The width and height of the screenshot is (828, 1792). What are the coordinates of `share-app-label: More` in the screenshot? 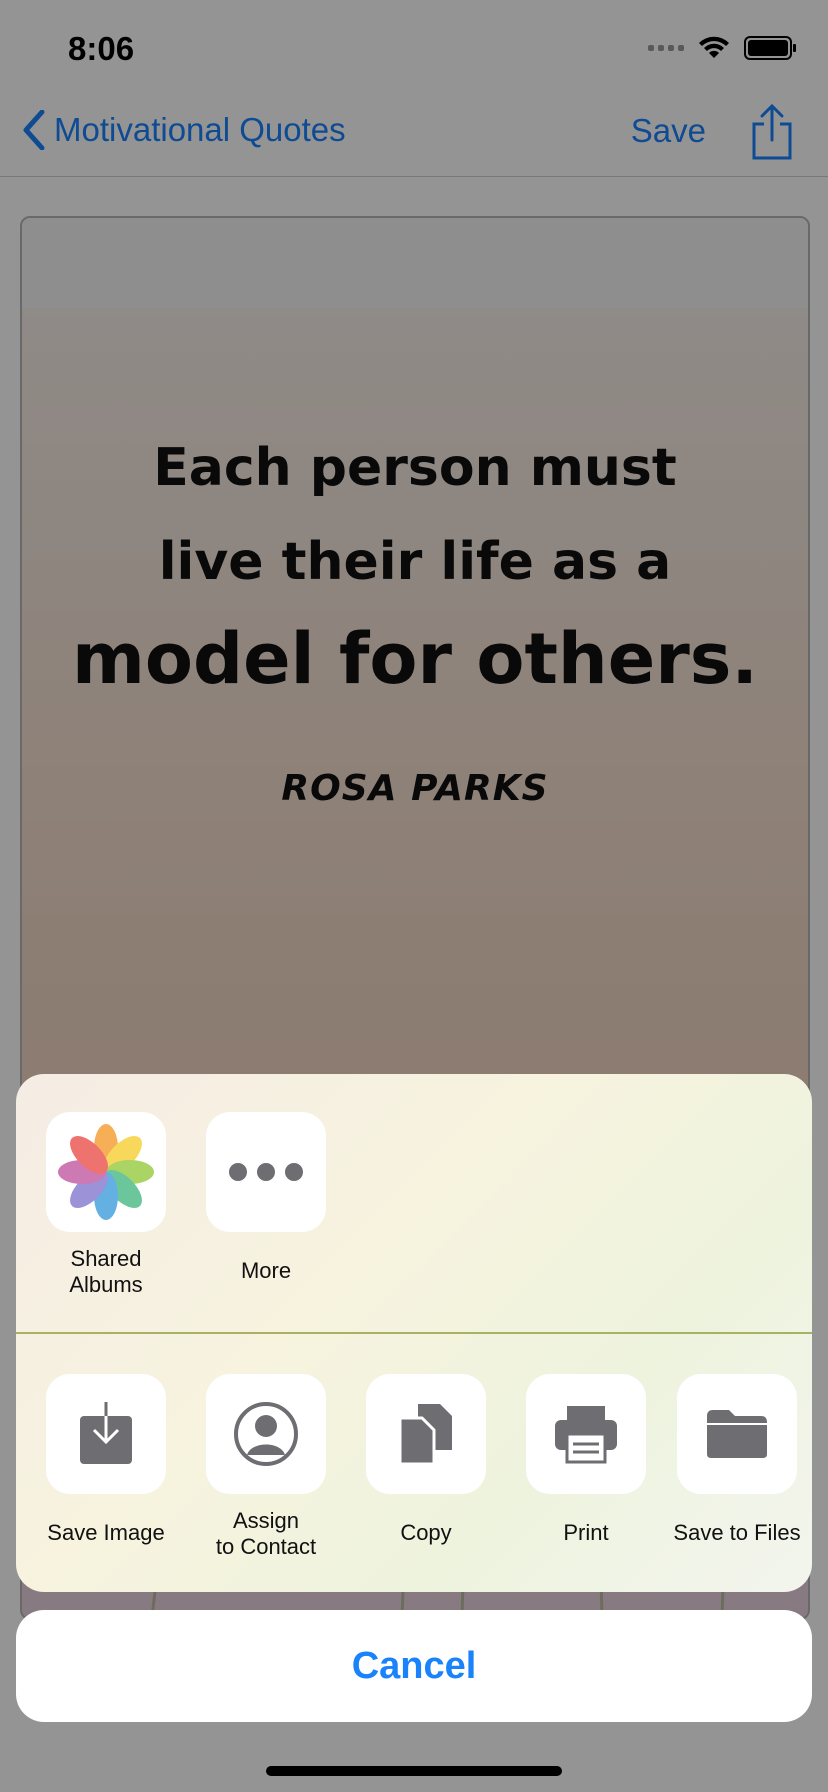 It's located at (266, 1270).